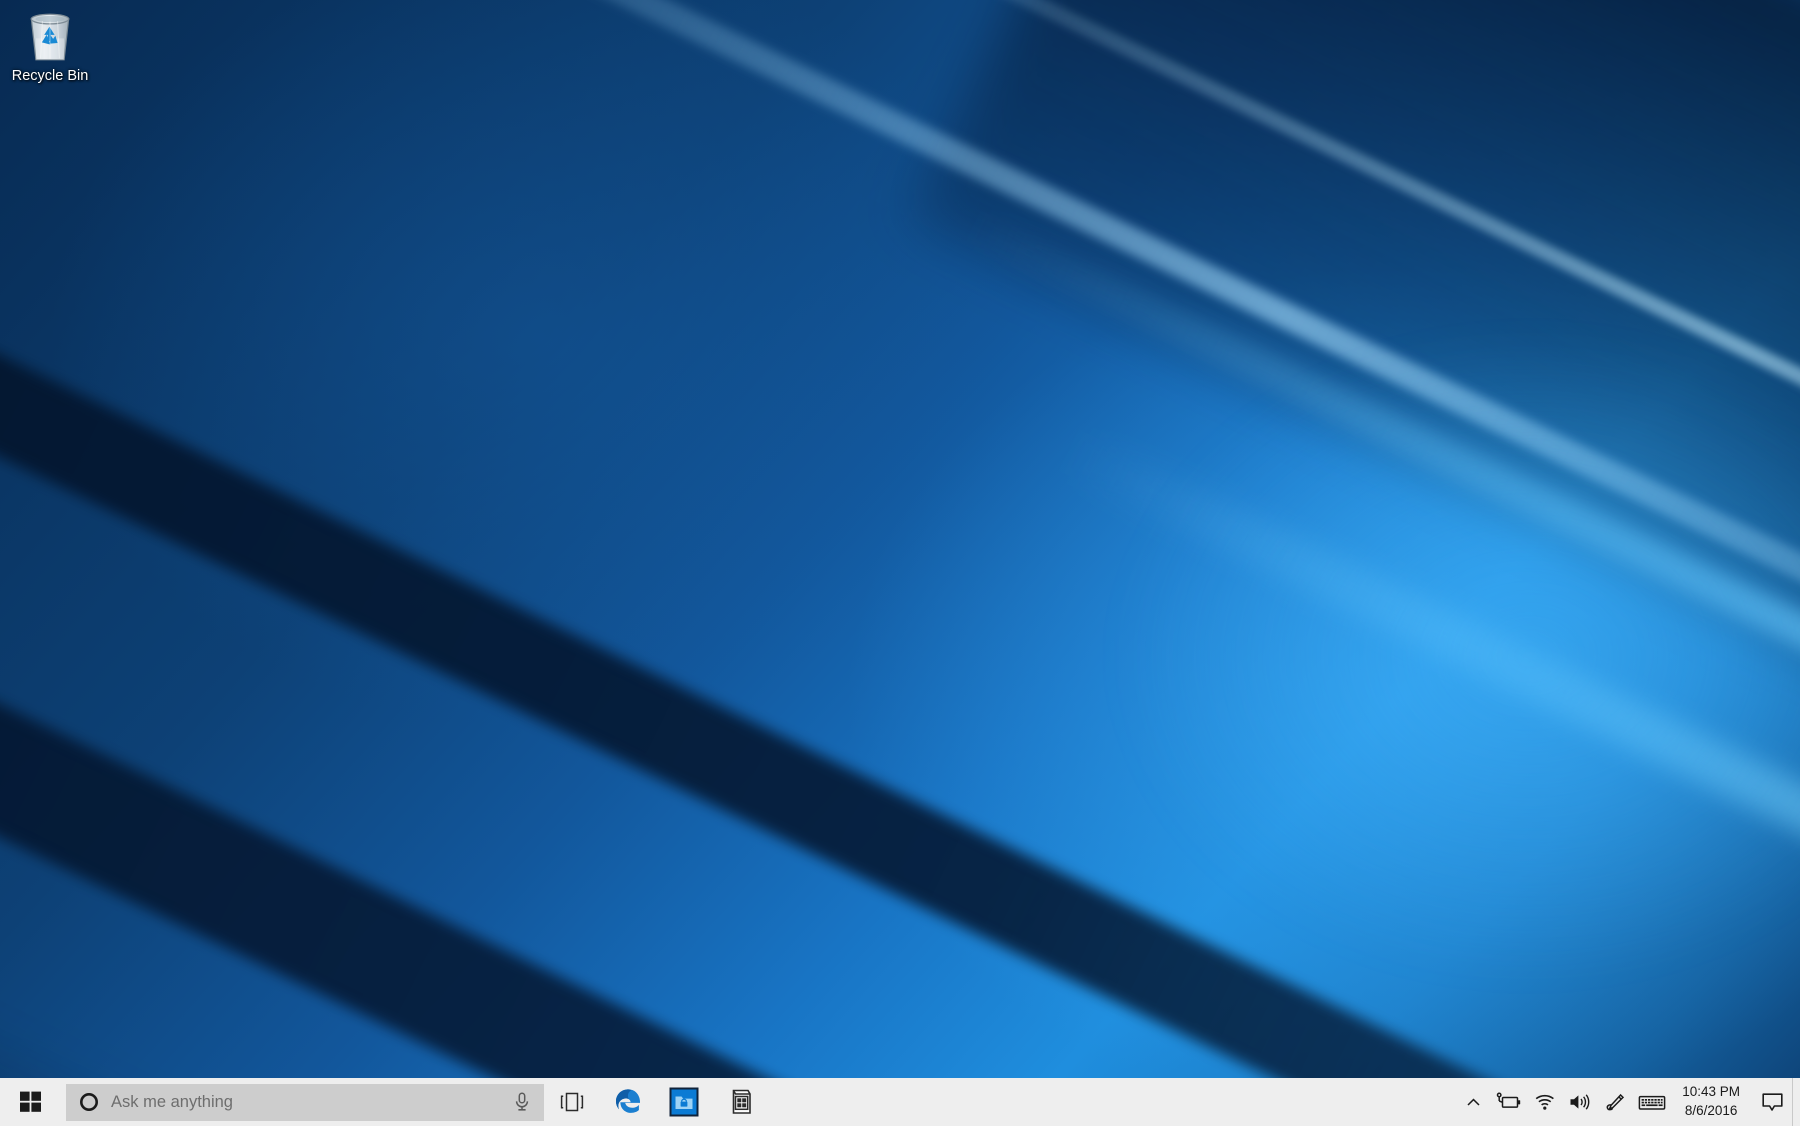  I want to click on clock: 10:43 PM 8/6/2016, so click(1712, 1102).